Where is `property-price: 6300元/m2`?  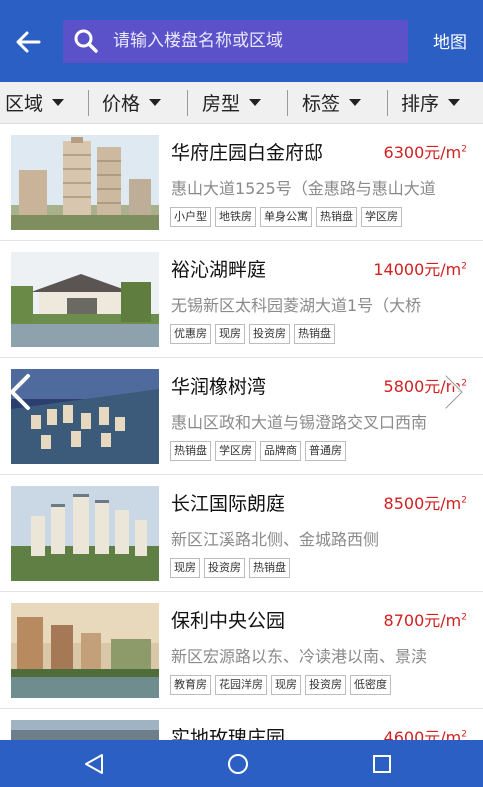
property-price: 6300元/m2 is located at coordinates (425, 151).